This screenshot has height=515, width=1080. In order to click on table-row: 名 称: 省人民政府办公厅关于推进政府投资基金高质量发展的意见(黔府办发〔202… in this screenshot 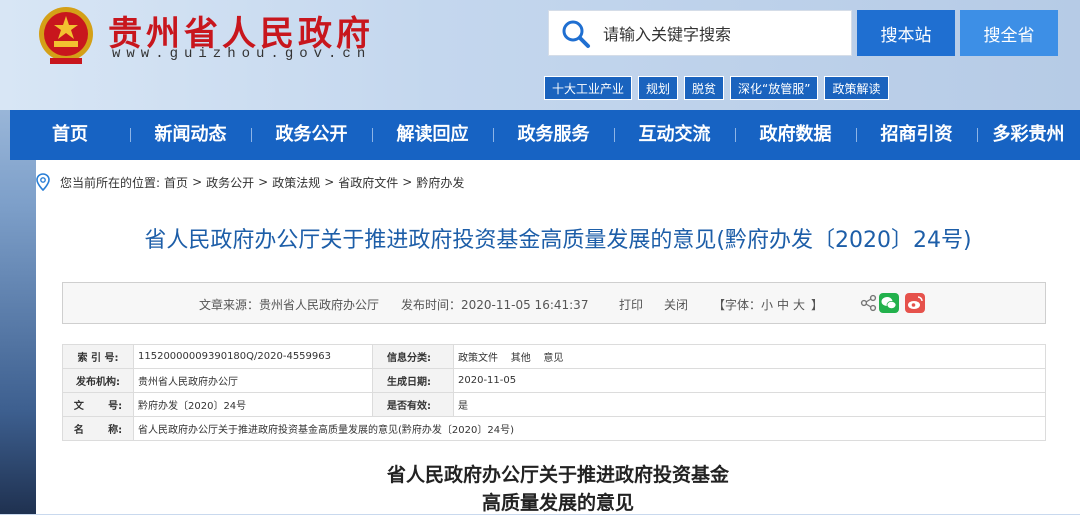, I will do `click(554, 428)`.